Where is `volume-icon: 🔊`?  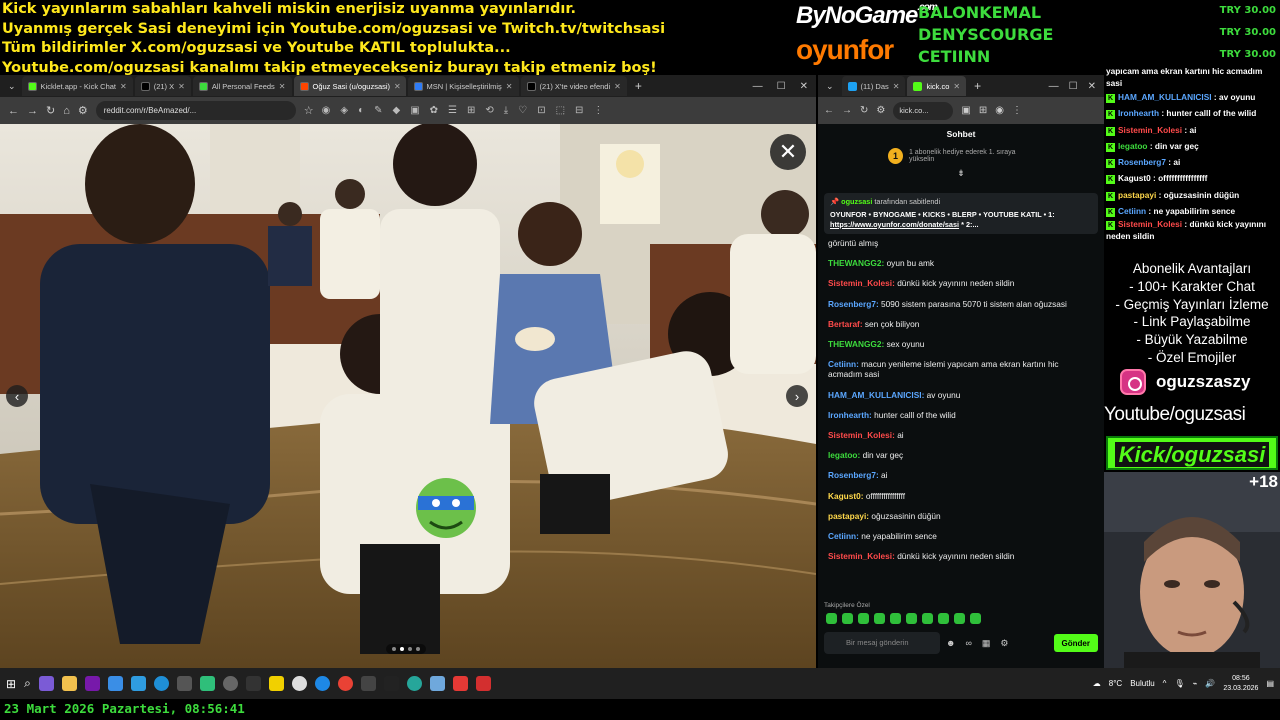 volume-icon: 🔊 is located at coordinates (1210, 683).